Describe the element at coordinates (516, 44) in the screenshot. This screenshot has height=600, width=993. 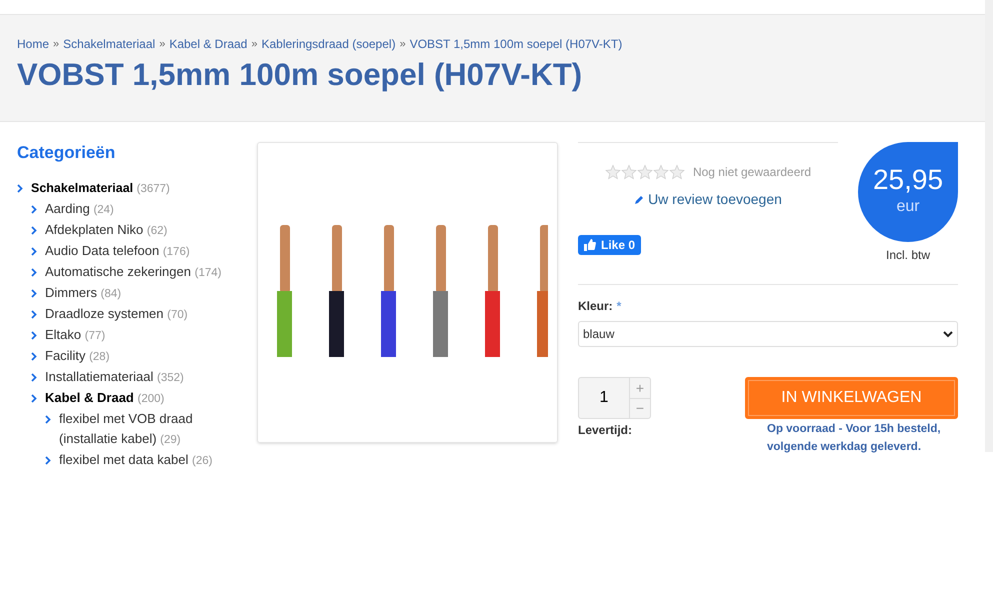
I see `breadcrumb-link: VOBST 1,5mm 100m soepel (H07V-KT)` at that location.